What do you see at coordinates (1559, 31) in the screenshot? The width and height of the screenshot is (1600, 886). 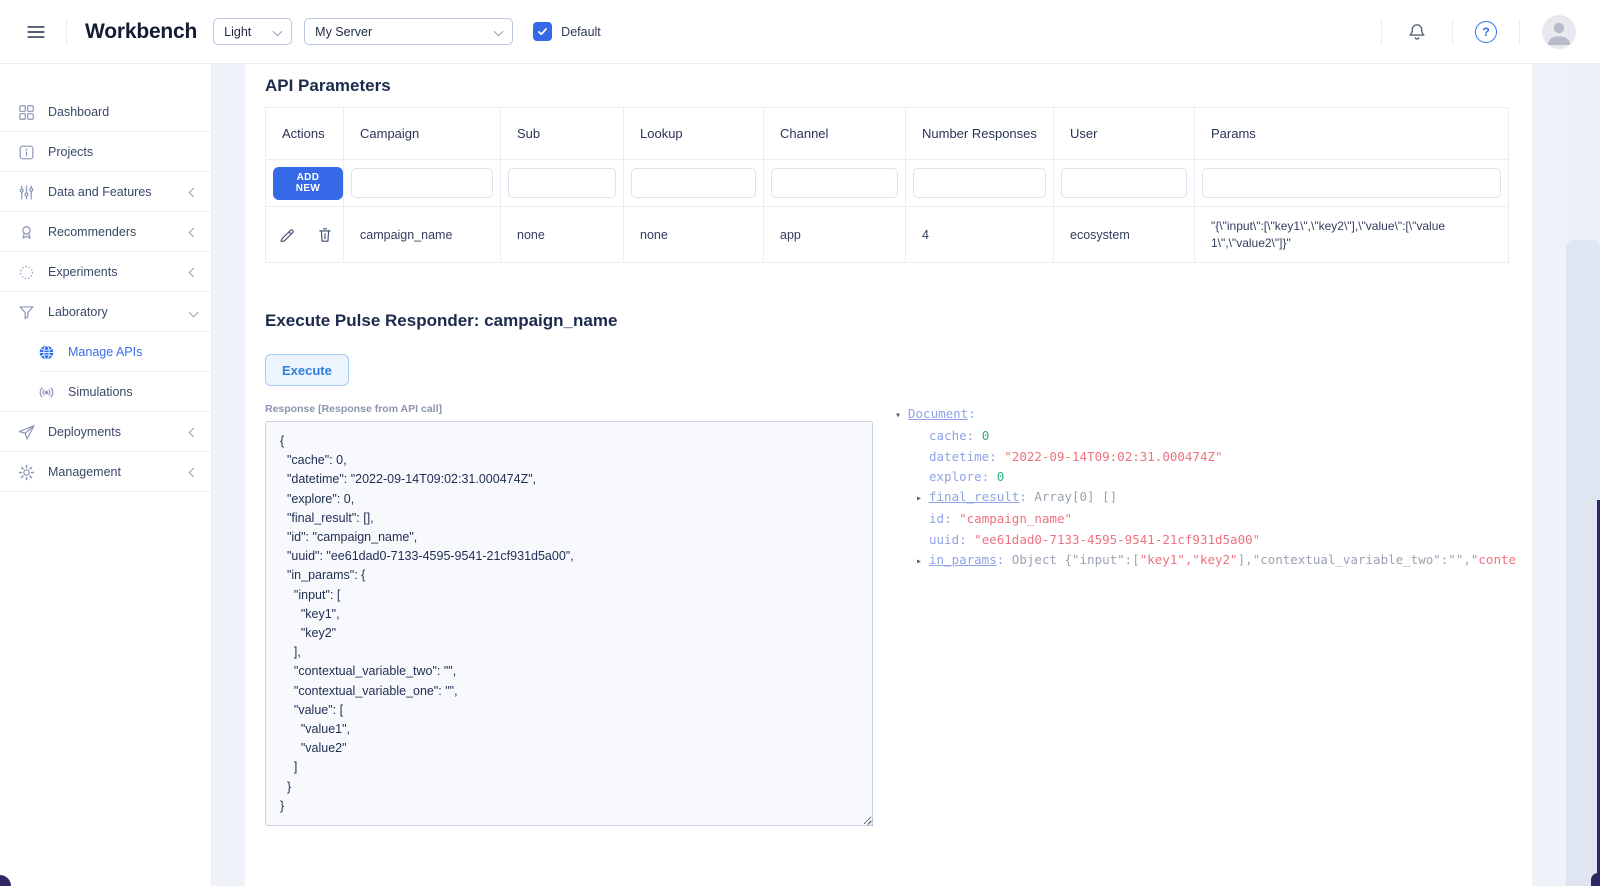 I see `avatar` at bounding box center [1559, 31].